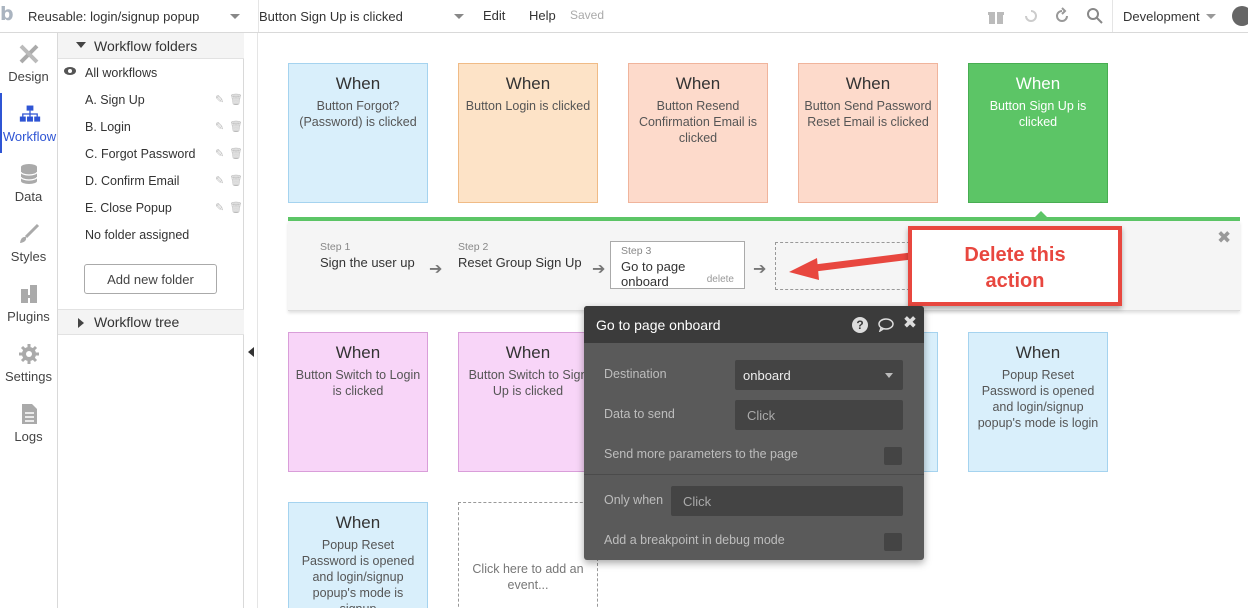 This screenshot has width=1248, height=608. Describe the element at coordinates (528, 402) in the screenshot. I see `event-card: When Button Switch to Sign Up is clicked` at that location.